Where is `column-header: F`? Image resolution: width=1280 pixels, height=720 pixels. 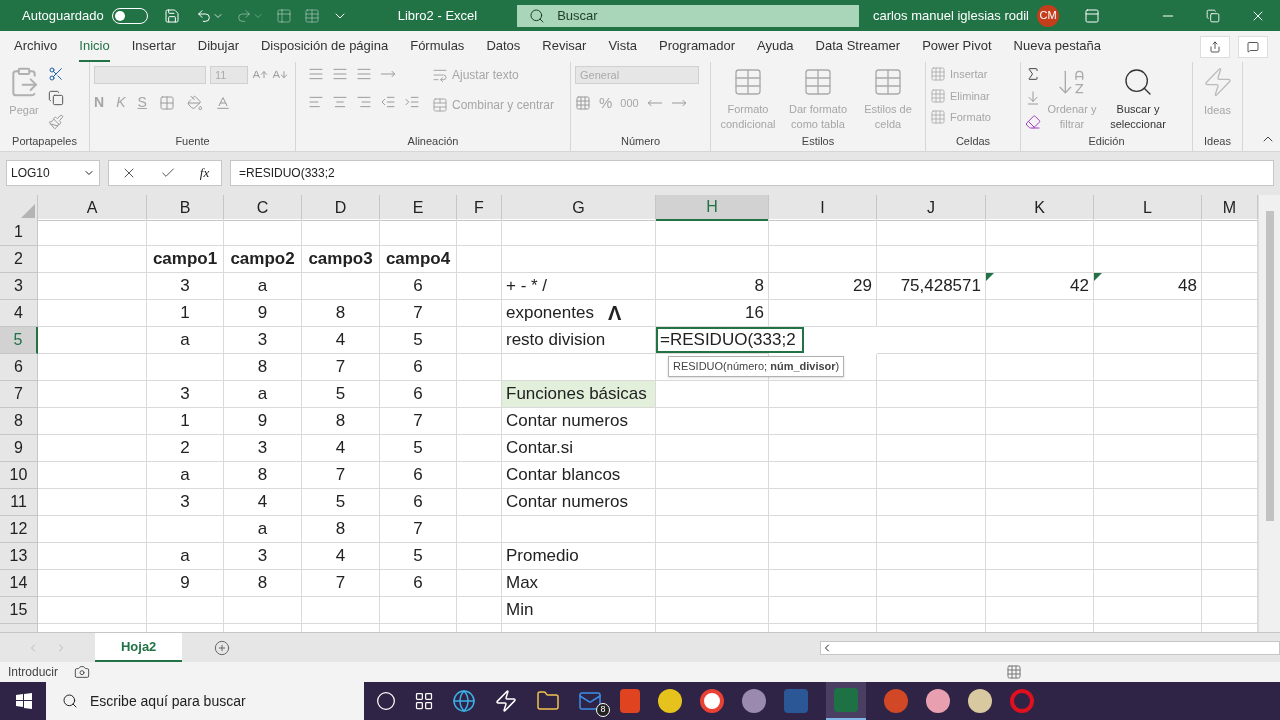 column-header: F is located at coordinates (479, 208).